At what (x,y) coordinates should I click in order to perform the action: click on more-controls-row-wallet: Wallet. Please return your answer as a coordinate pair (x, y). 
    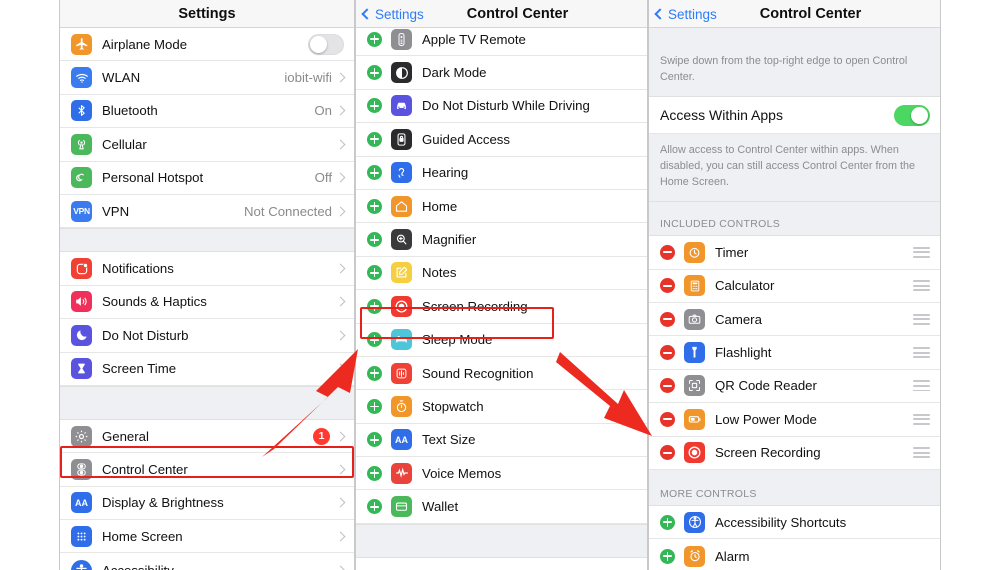
    Looking at the image, I should click on (501, 507).